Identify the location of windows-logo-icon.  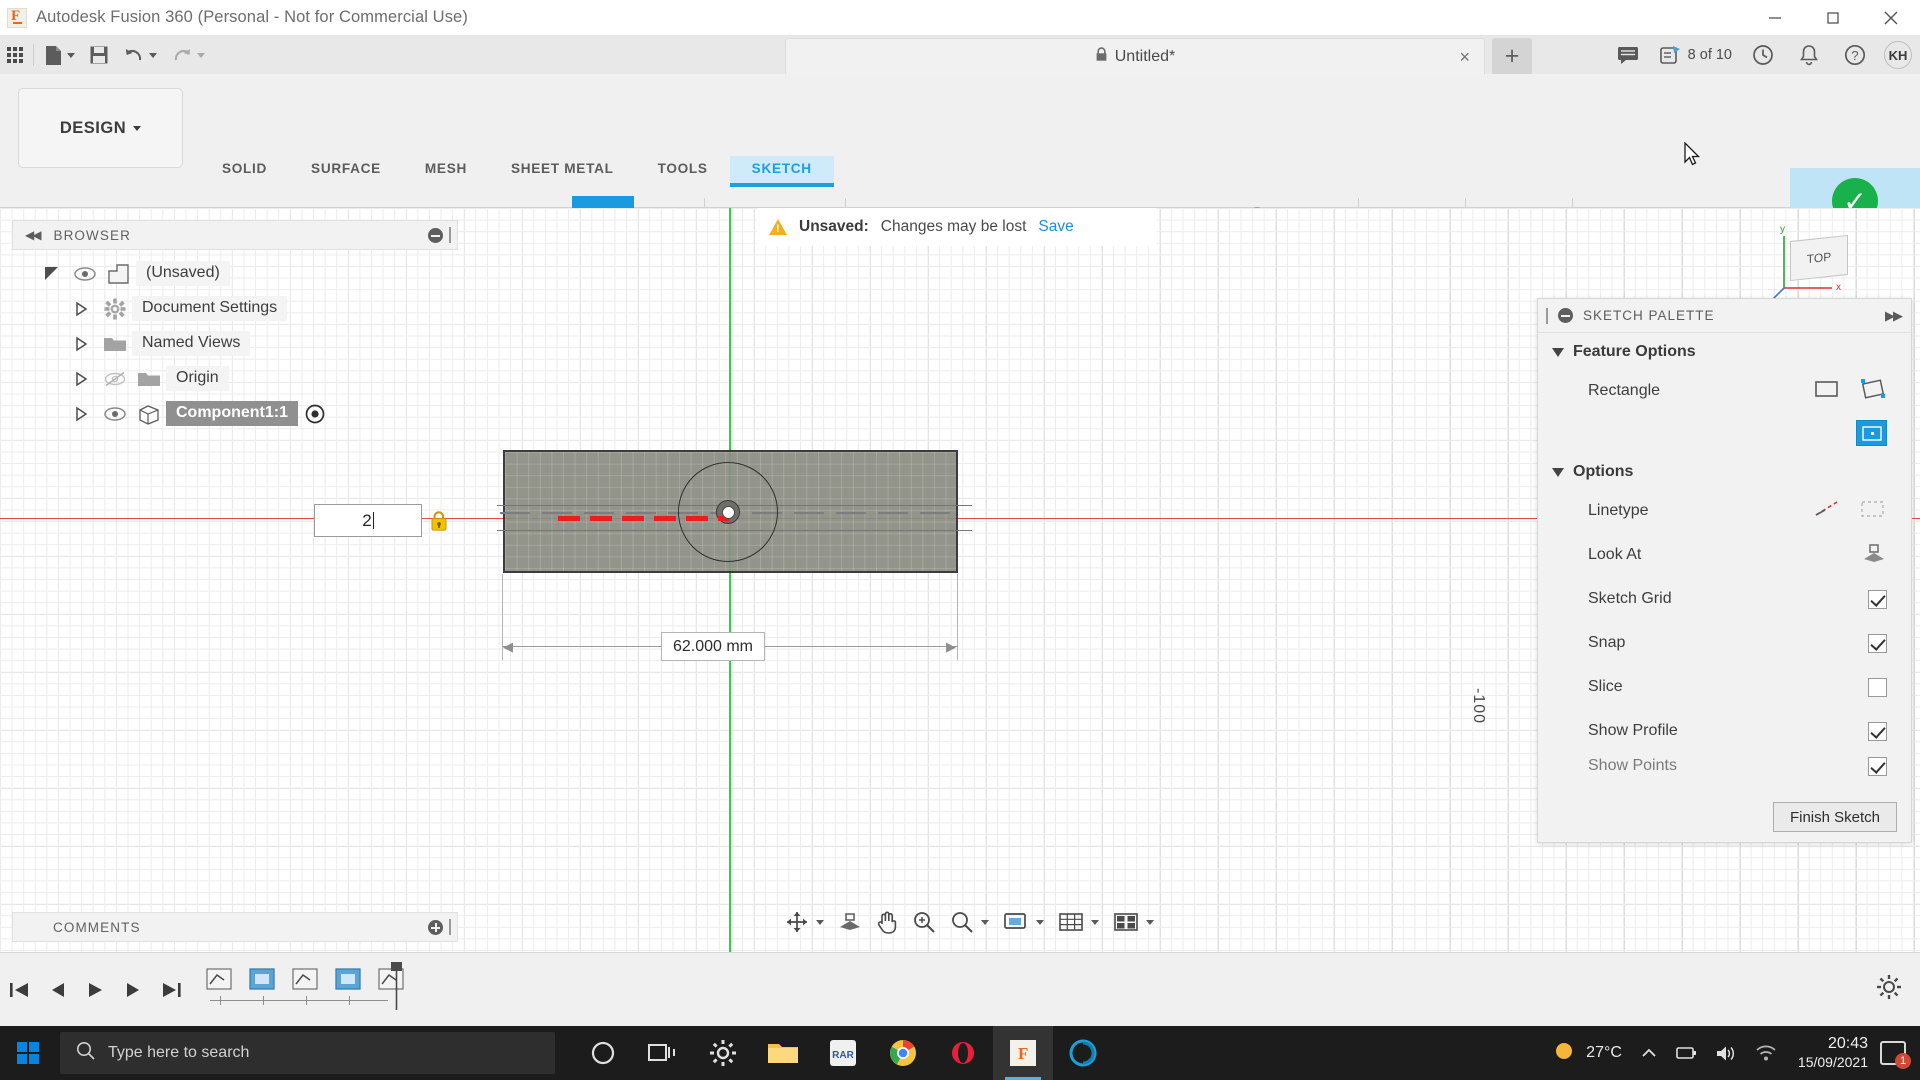
(28, 1053).